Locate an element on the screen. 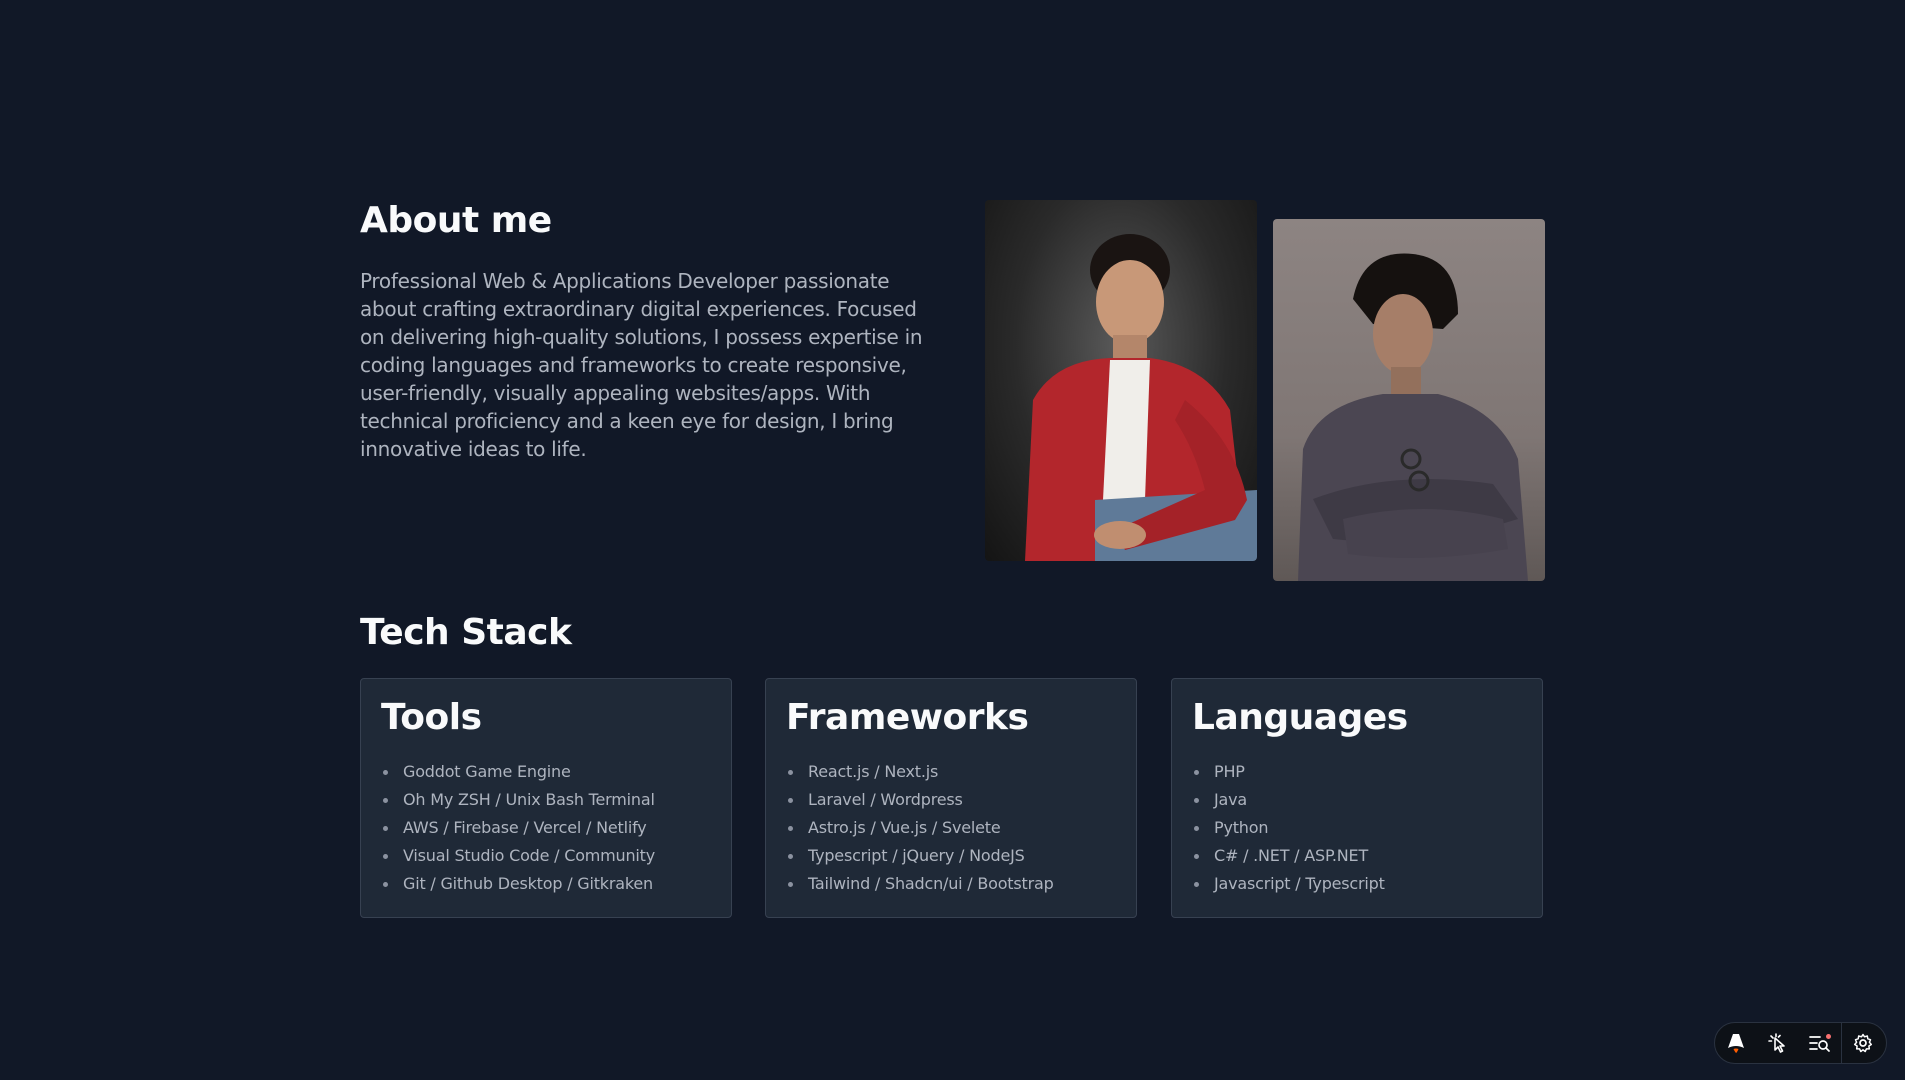 The height and width of the screenshot is (1080, 1905). portrait-dark-shirt-illustration is located at coordinates (1413, 417).